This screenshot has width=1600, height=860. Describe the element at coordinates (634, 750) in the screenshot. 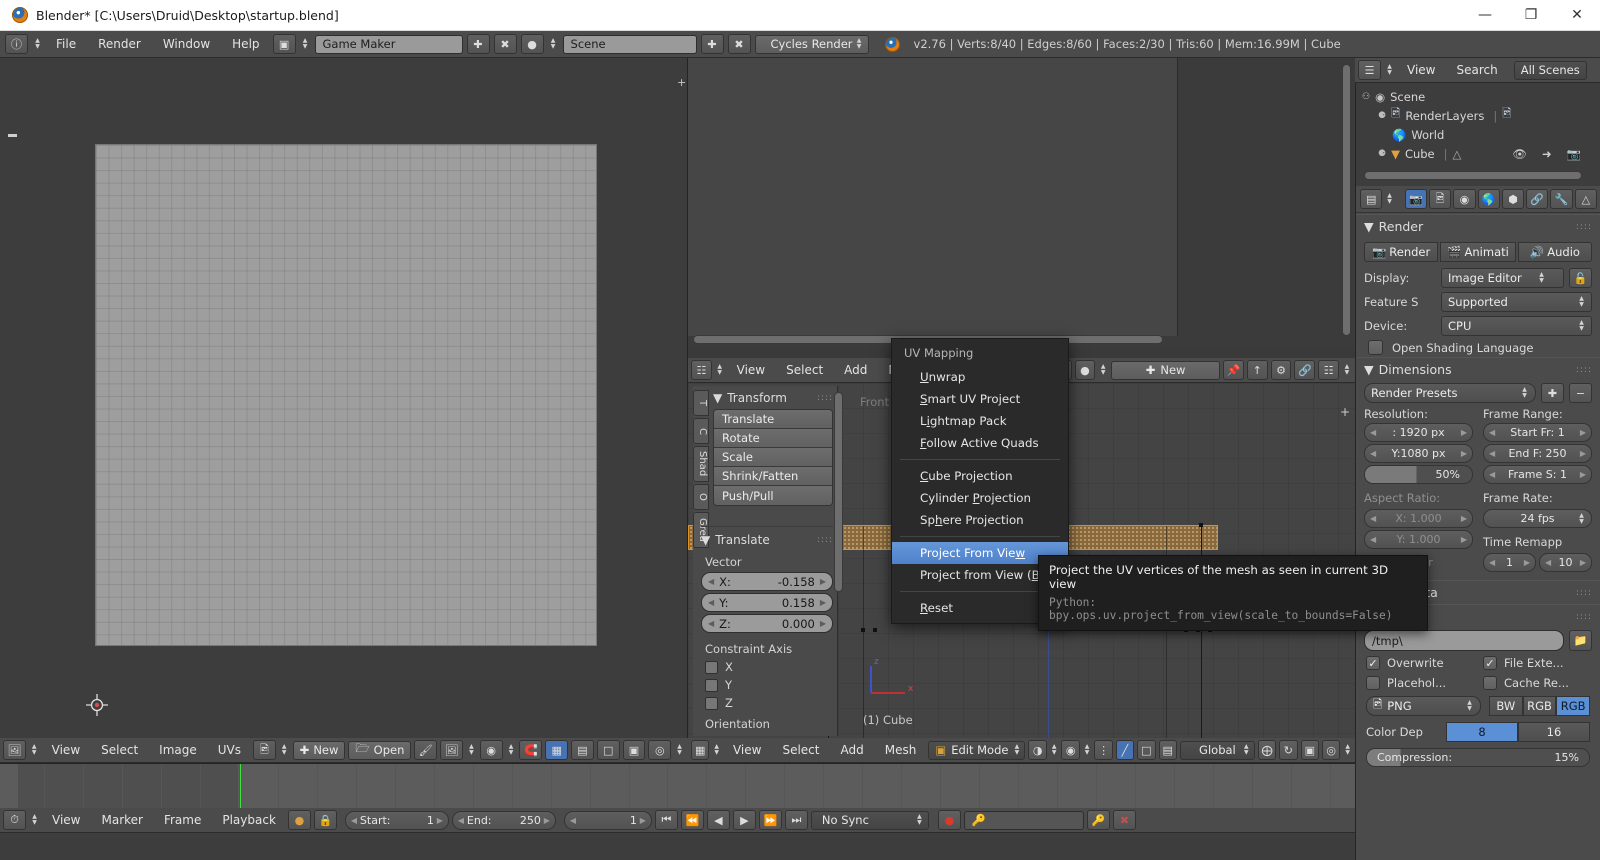

I see `uv-select-face-icon: ▣` at that location.